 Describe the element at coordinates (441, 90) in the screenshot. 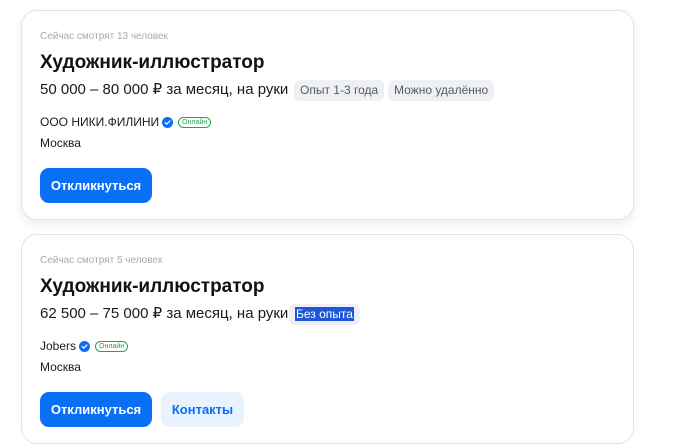

I see `remote-tag: Можно удалённо` at that location.